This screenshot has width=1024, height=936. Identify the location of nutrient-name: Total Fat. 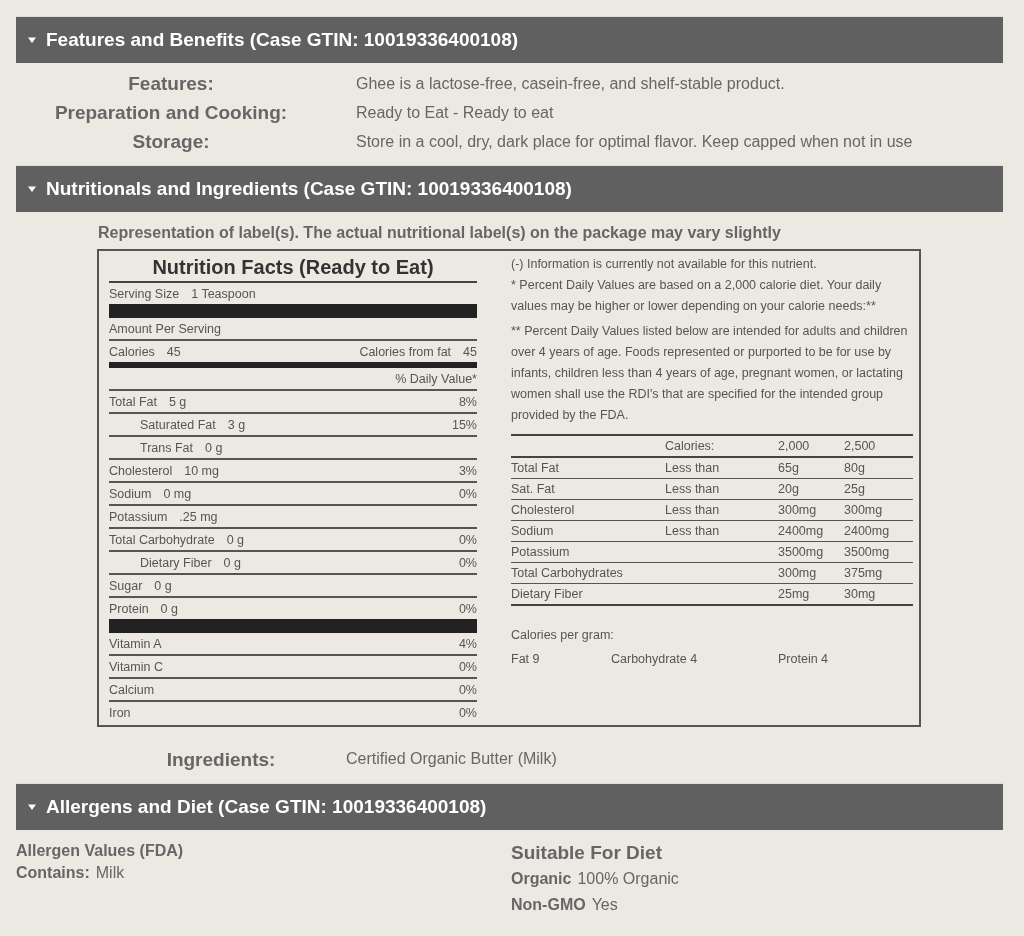
(133, 401).